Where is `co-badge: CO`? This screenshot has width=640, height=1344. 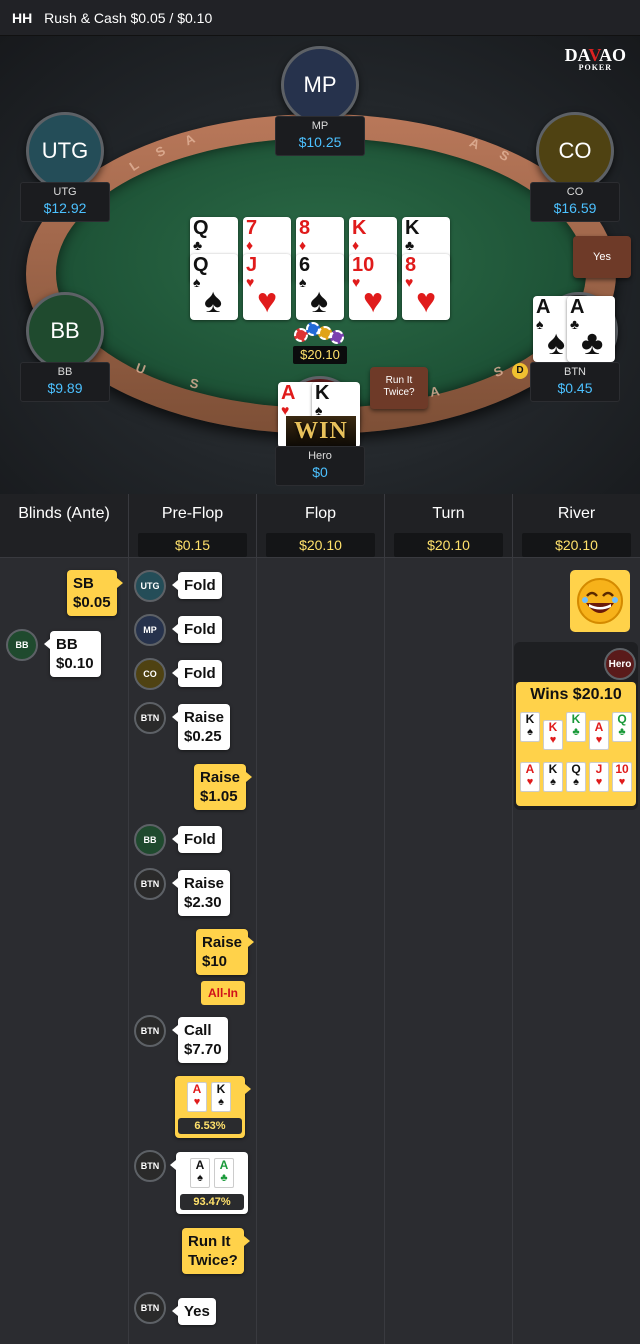
co-badge: CO is located at coordinates (150, 674).